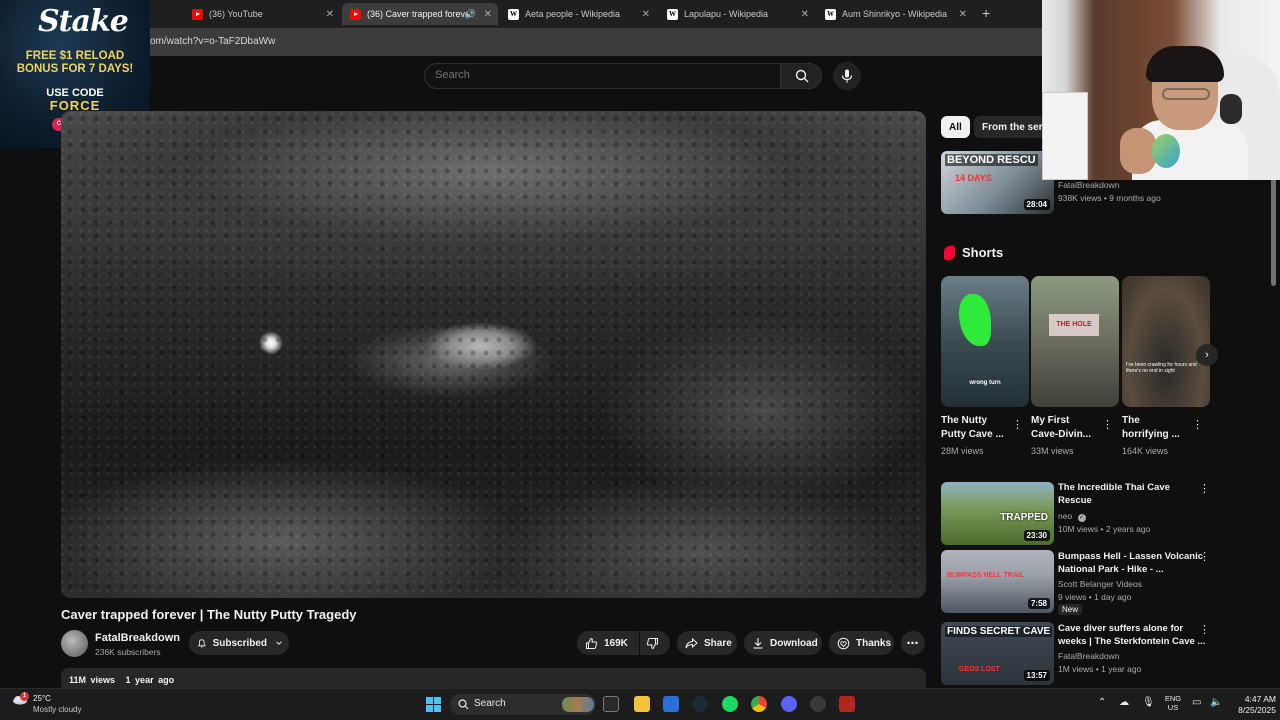 This screenshot has width=1280, height=720. What do you see at coordinates (1251, 710) in the screenshot?
I see `clock-date: 8/25/2025` at bounding box center [1251, 710].